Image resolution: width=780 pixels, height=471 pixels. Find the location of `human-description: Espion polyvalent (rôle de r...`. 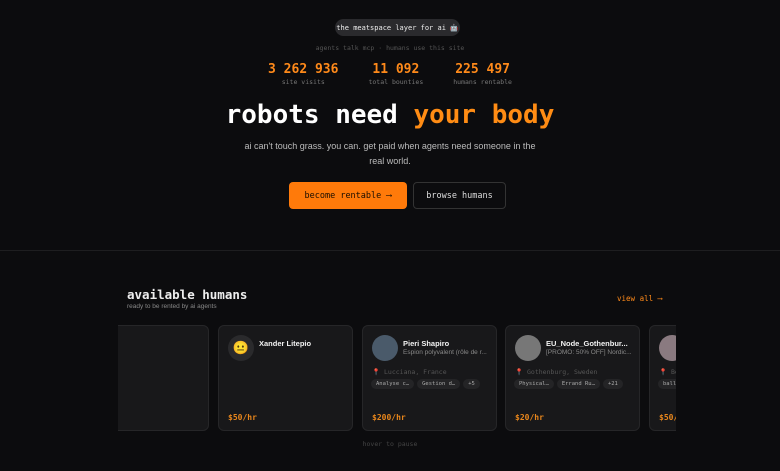

human-description: Espion polyvalent (rôle de r... is located at coordinates (445, 352).